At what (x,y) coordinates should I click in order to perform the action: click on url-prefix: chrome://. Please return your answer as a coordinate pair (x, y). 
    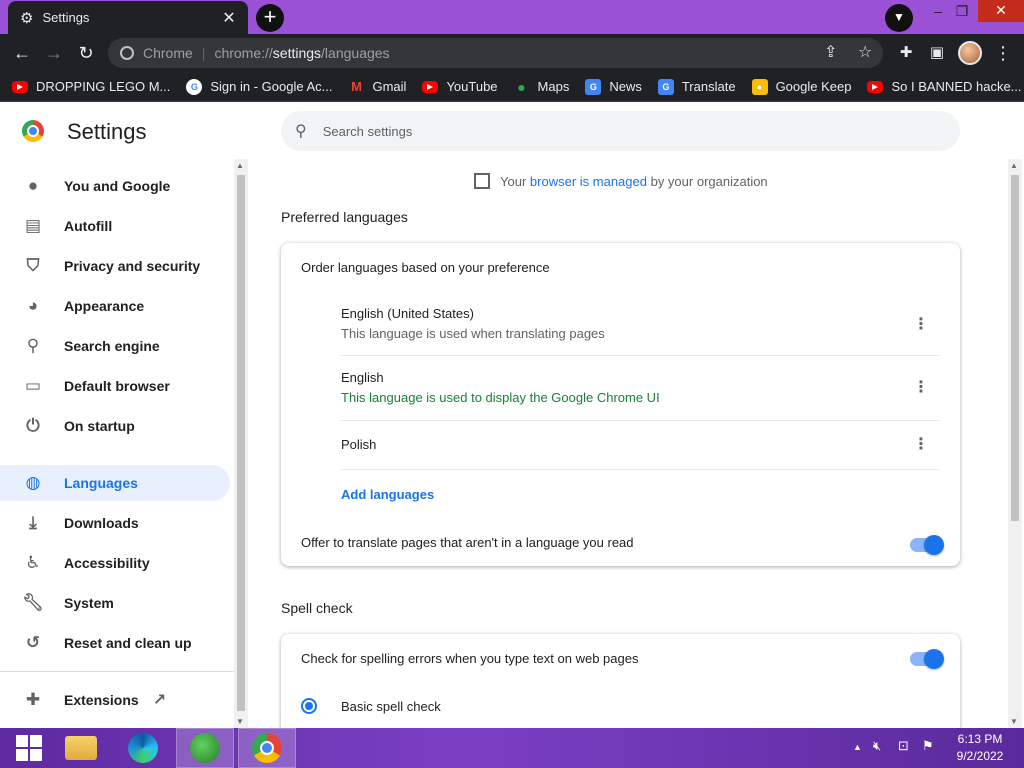
    Looking at the image, I should click on (243, 53).